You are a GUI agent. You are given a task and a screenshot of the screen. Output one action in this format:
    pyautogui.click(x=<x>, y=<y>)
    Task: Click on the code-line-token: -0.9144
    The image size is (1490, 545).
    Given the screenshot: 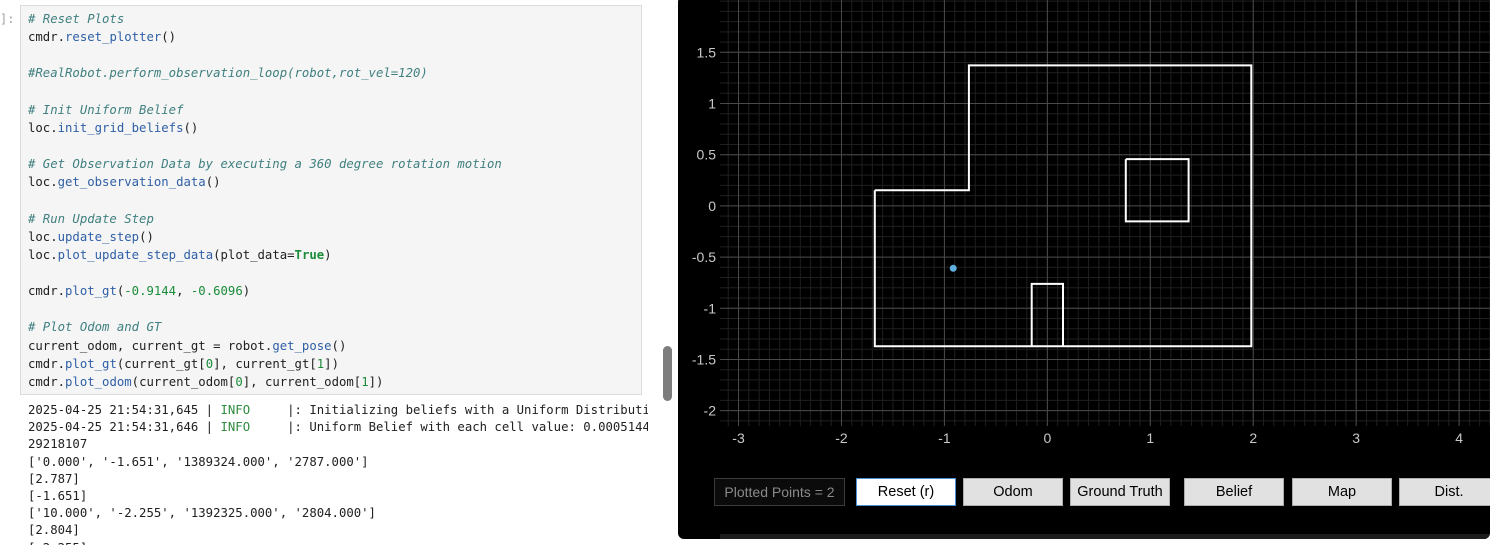 What is the action you would take?
    pyautogui.click(x=150, y=291)
    